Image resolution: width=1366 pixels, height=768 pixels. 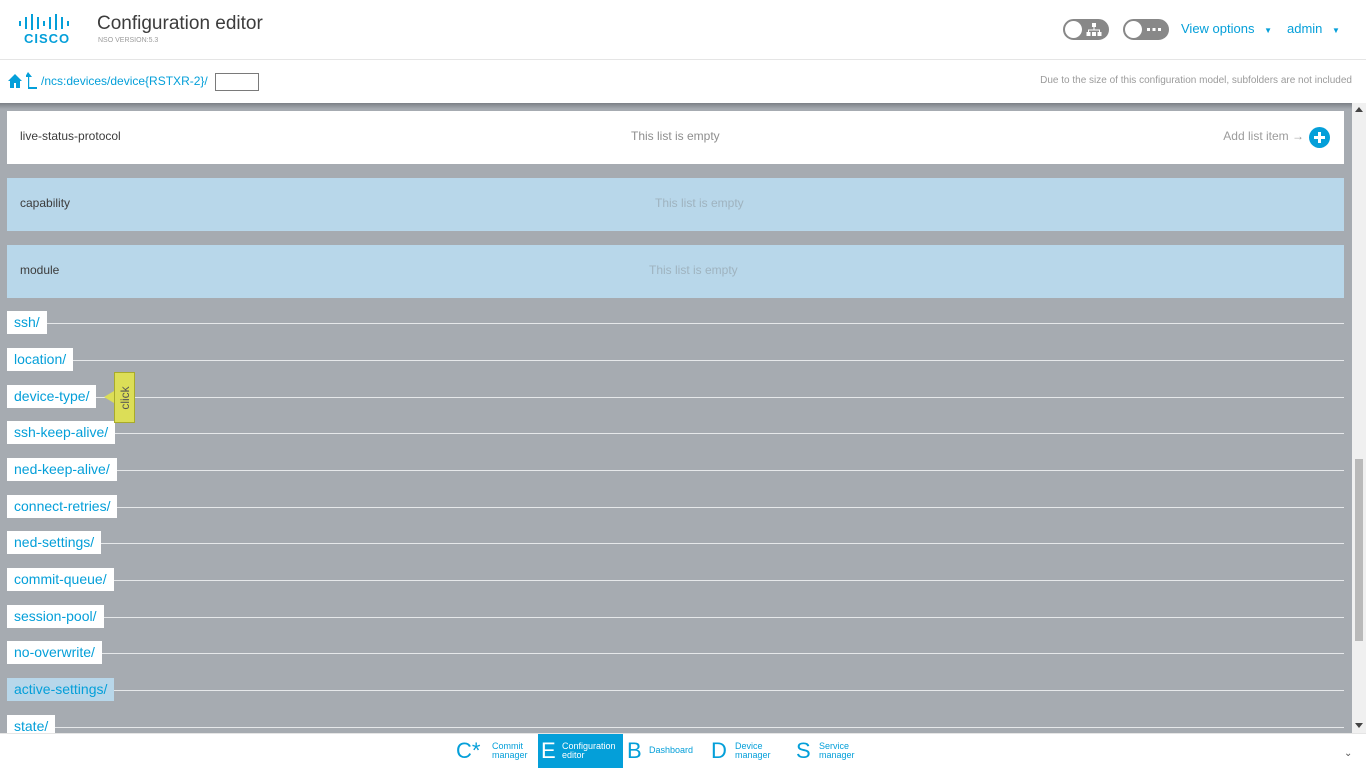 I want to click on cisco-logo: CISCO, so click(x=46, y=30).